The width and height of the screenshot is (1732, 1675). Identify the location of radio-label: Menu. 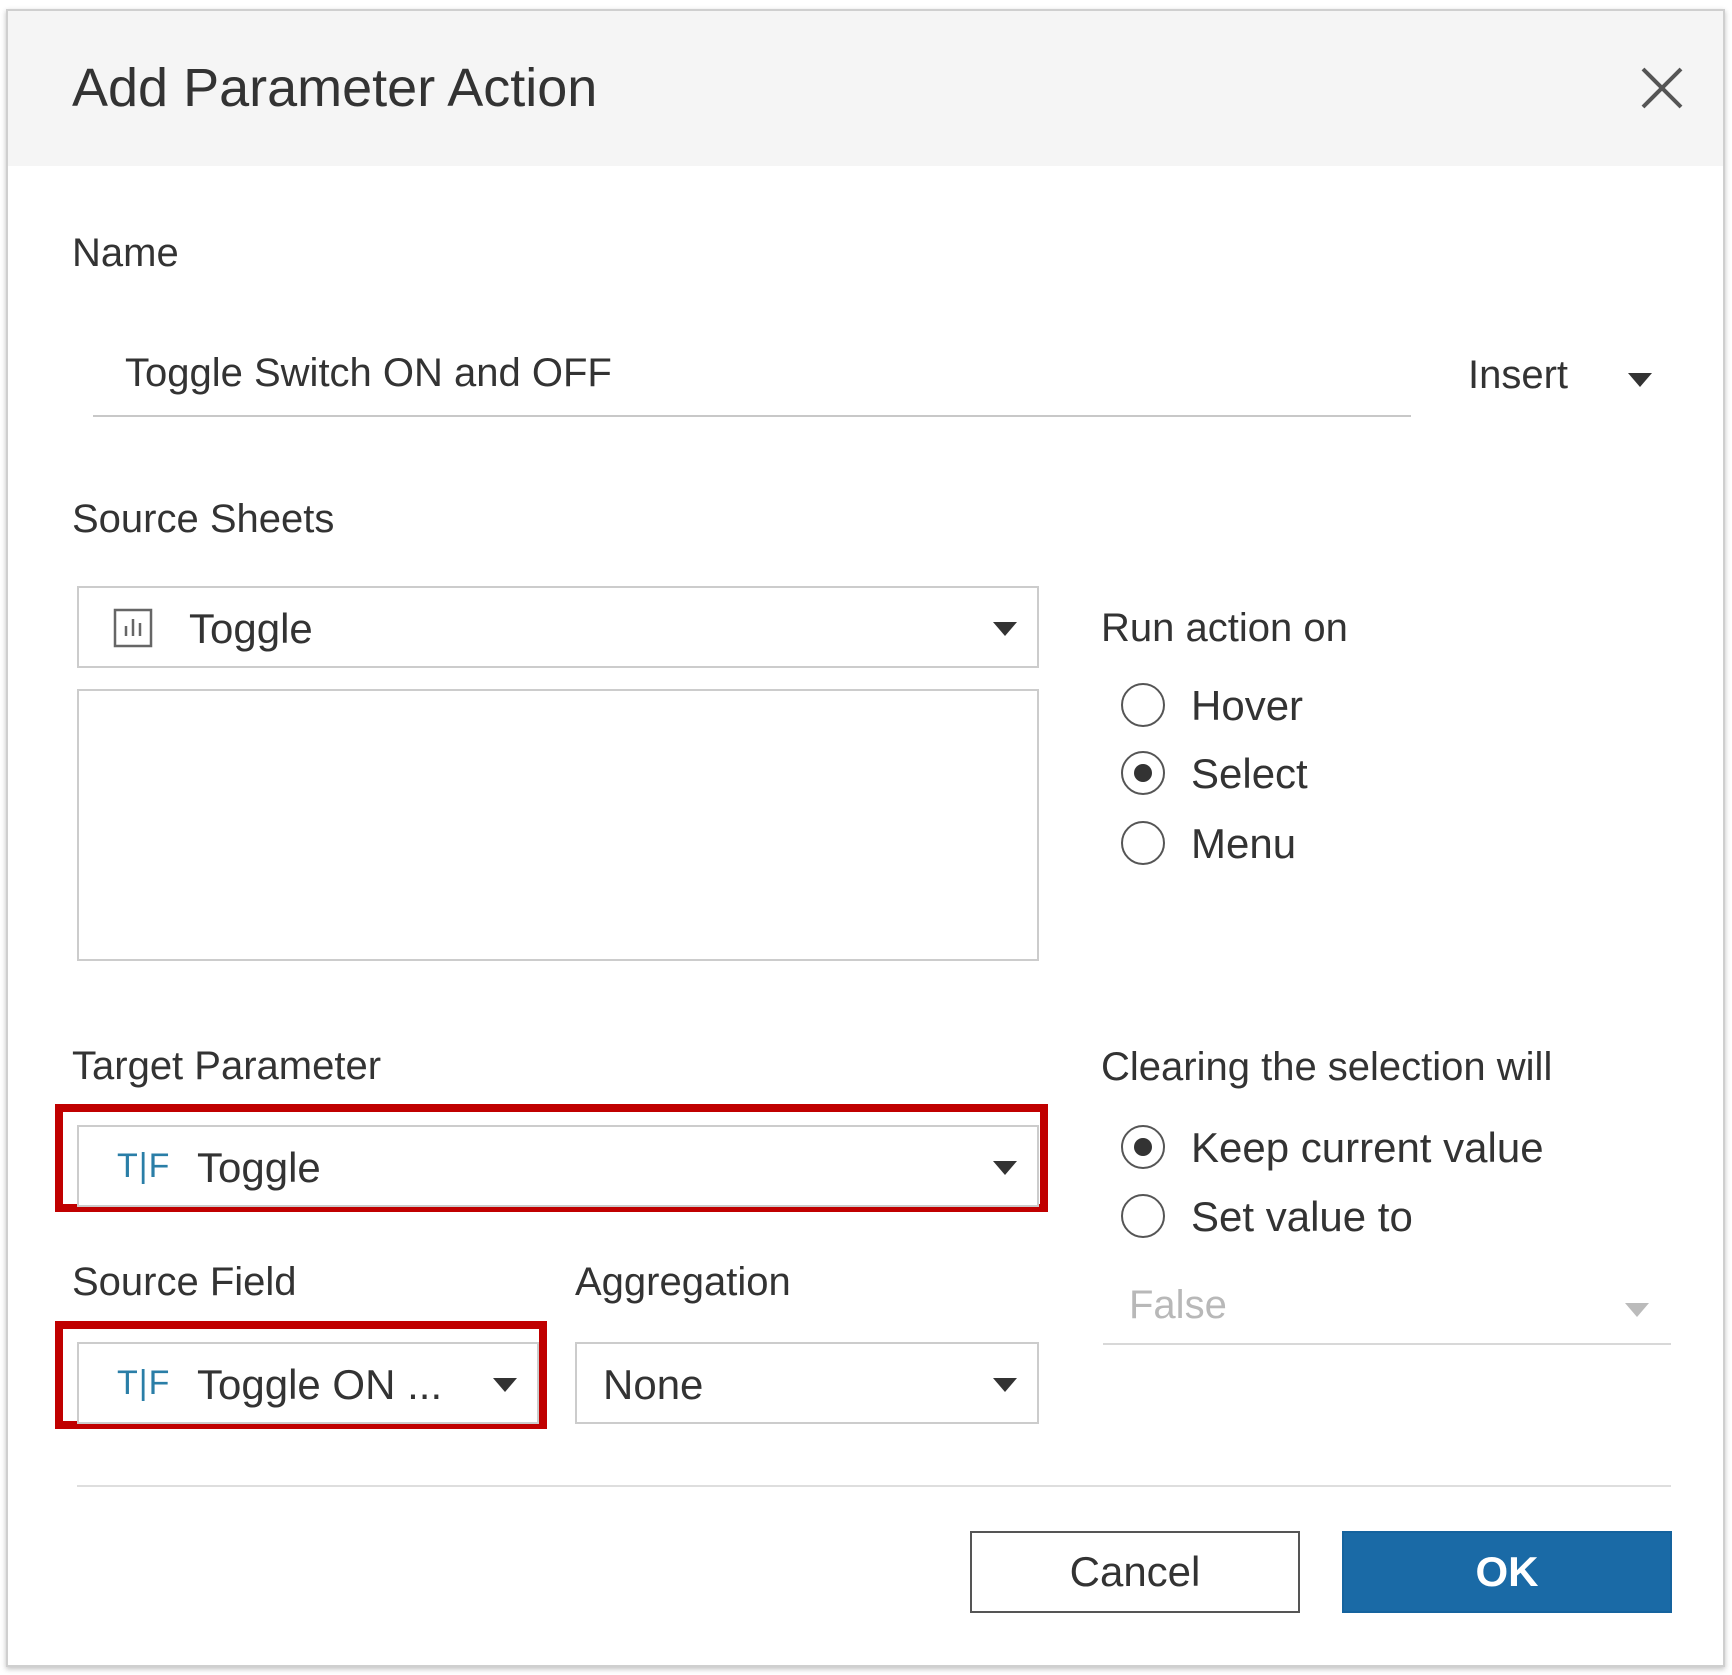
(1244, 843).